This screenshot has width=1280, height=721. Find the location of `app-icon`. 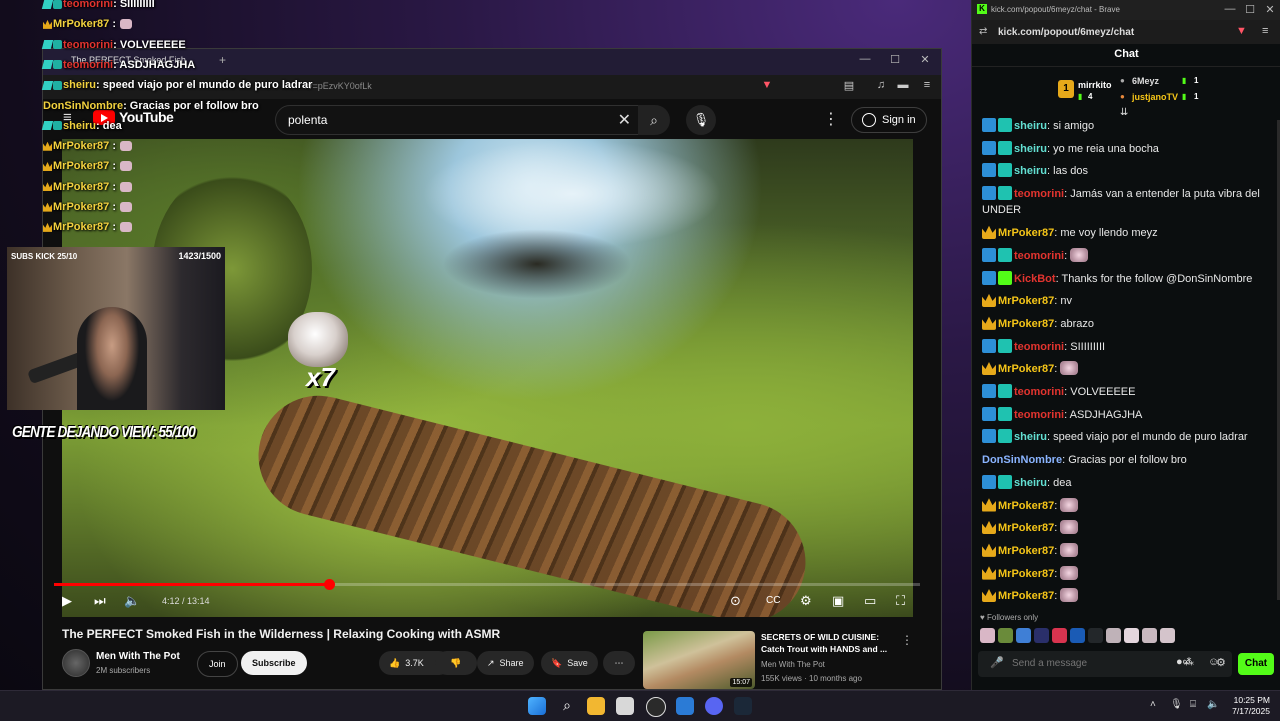

app-icon is located at coordinates (685, 706).